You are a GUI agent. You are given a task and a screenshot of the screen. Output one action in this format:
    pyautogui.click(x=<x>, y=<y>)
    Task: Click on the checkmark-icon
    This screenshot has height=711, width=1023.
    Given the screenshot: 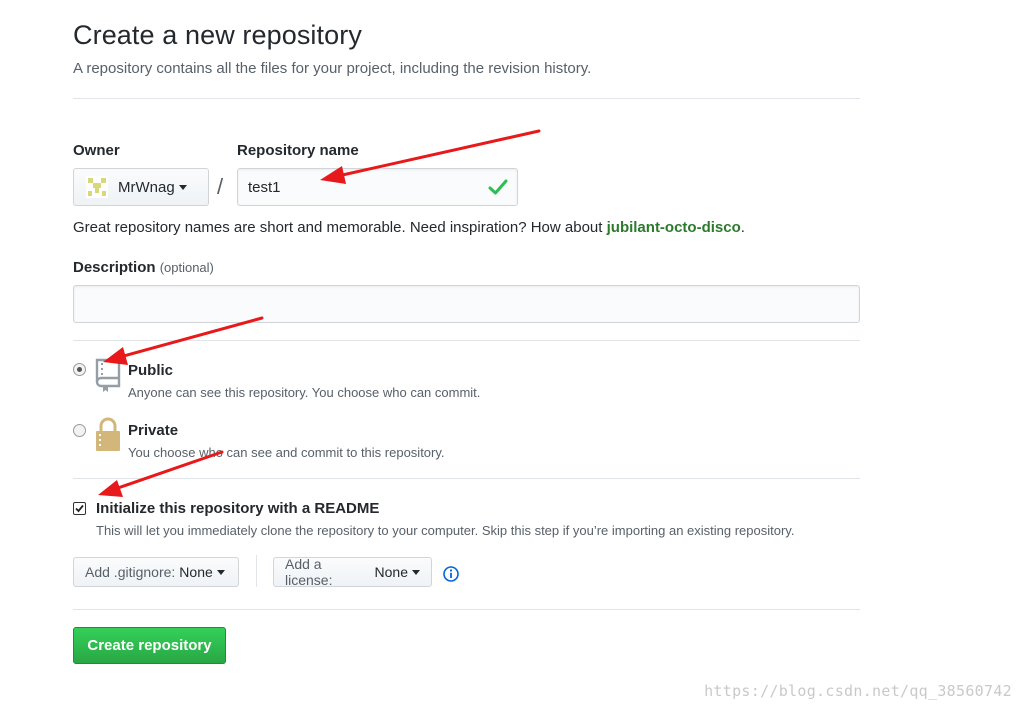 What is the action you would take?
    pyautogui.click(x=79, y=508)
    